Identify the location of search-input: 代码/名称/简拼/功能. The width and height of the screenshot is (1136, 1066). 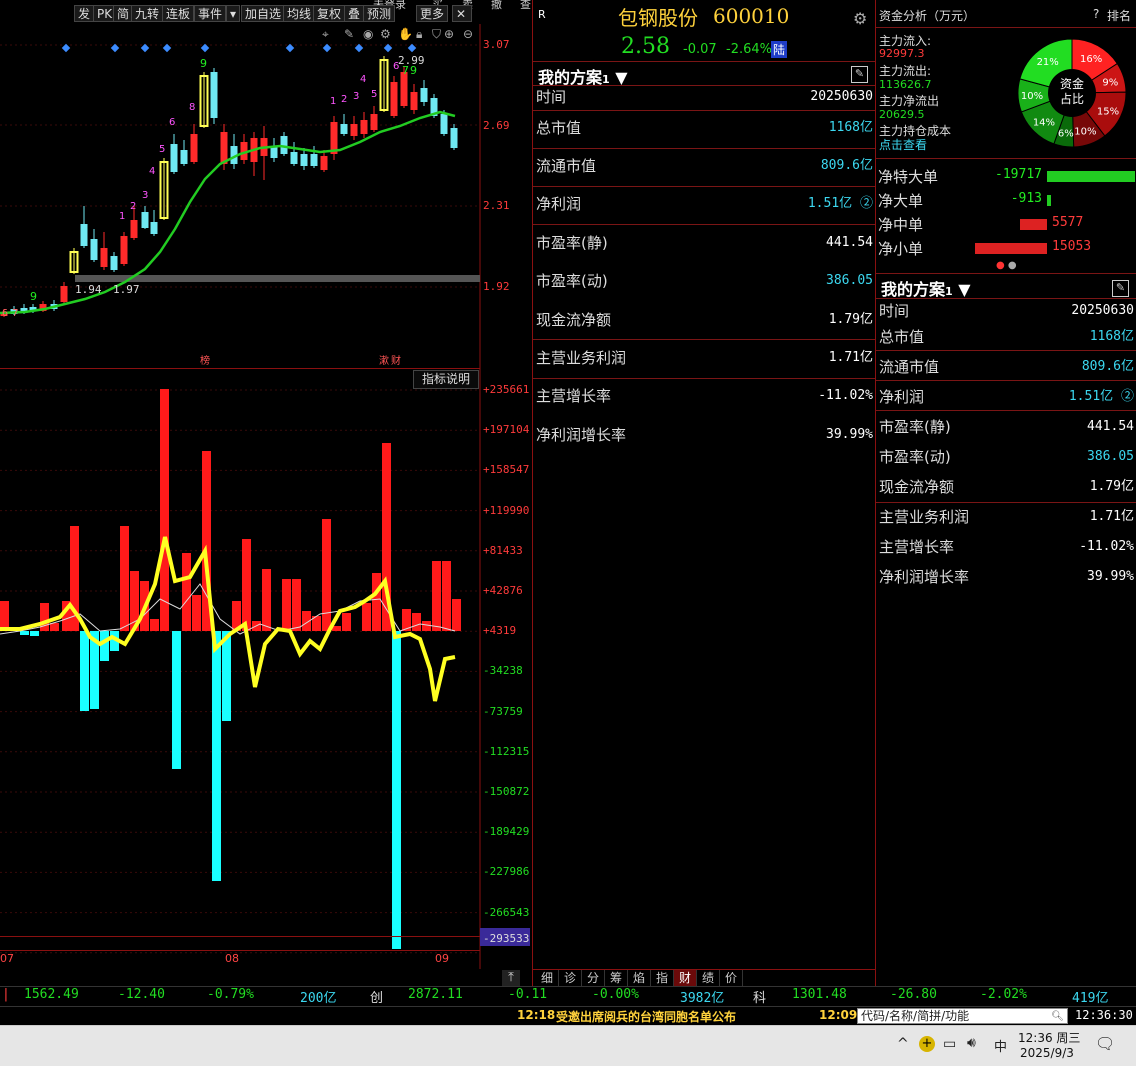
(915, 1016).